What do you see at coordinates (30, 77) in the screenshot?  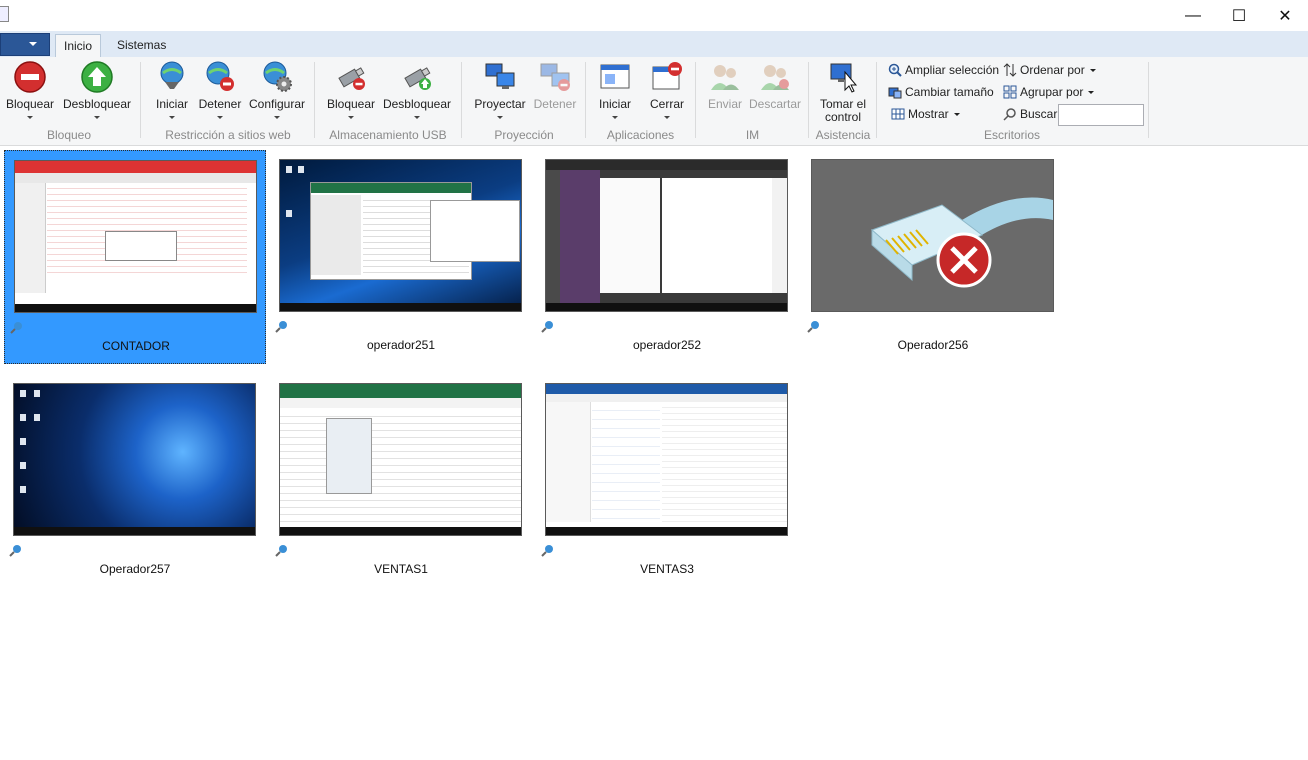 I see `block-icon` at bounding box center [30, 77].